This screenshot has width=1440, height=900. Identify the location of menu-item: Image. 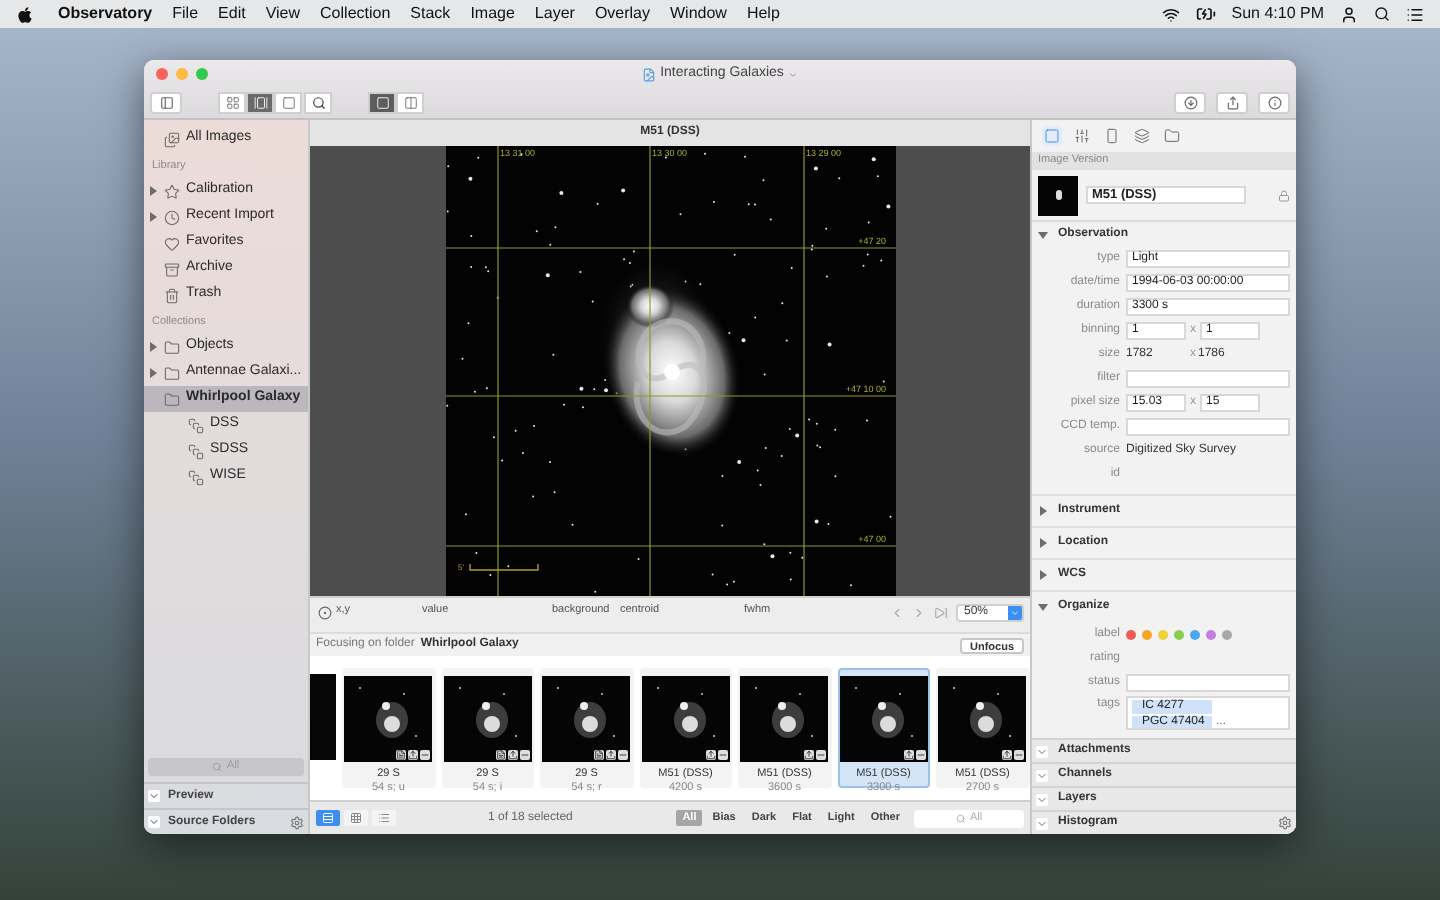
(492, 14).